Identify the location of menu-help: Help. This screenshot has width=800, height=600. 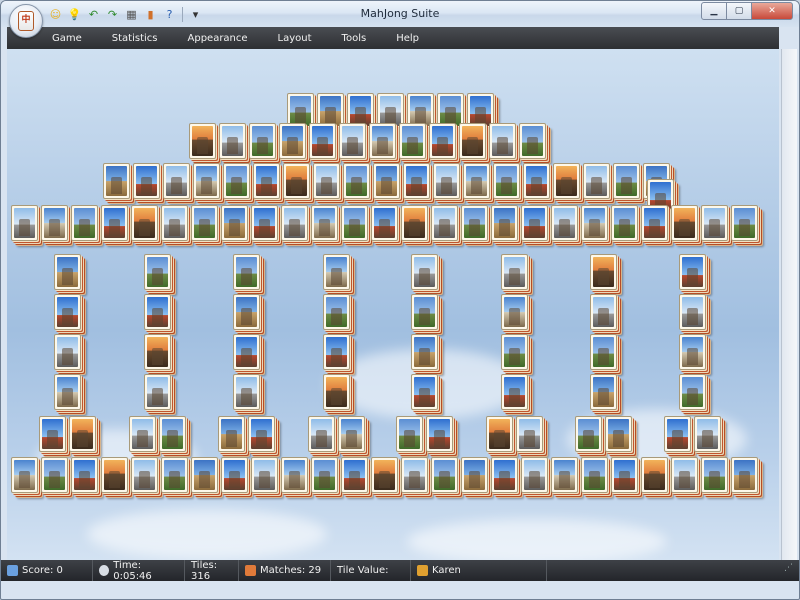
(407, 38).